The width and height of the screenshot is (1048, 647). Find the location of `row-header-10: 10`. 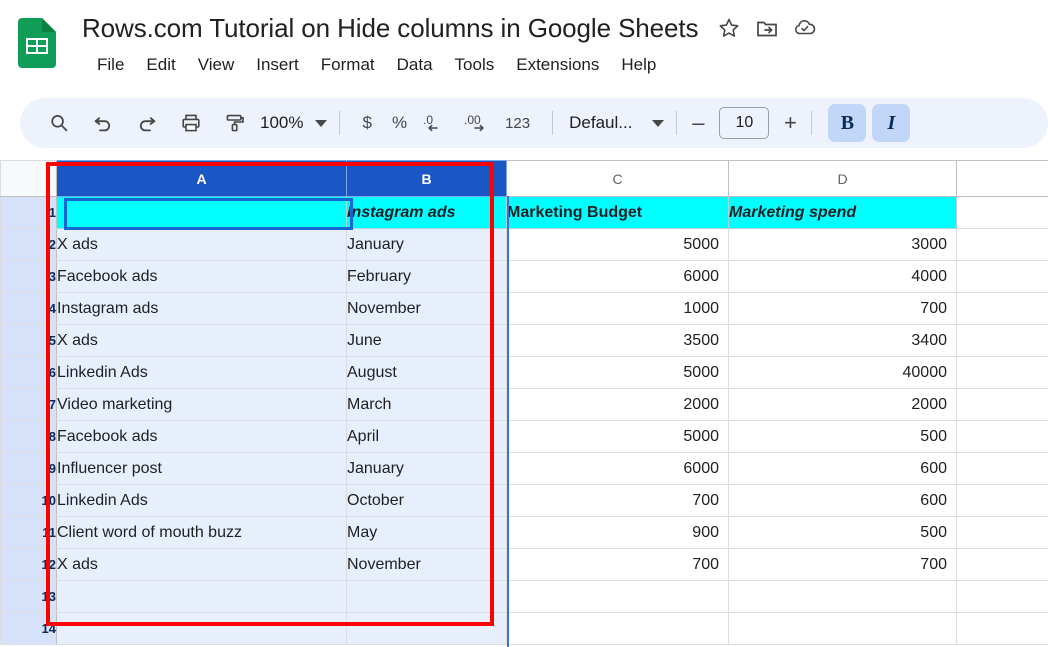

row-header-10: 10 is located at coordinates (28, 500).